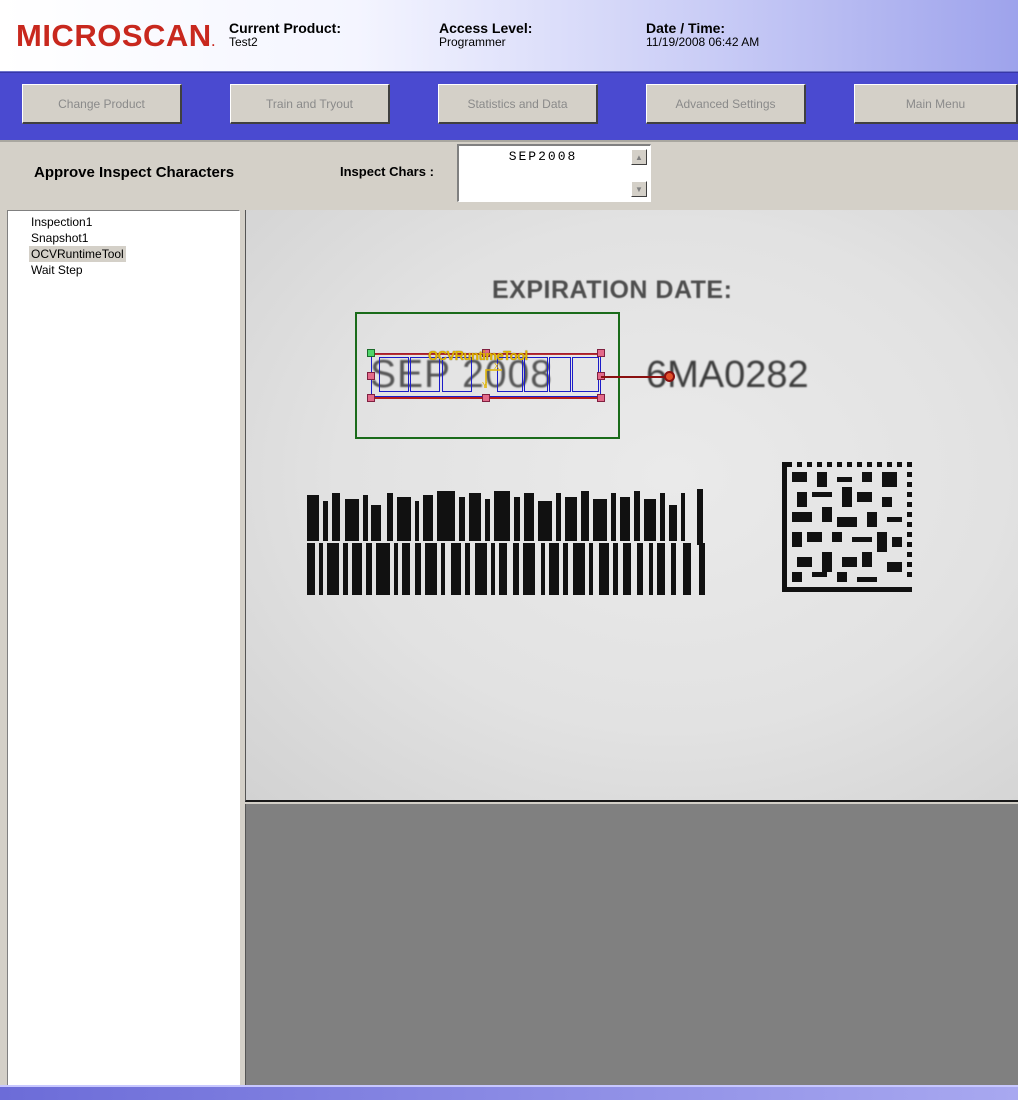  What do you see at coordinates (57, 270) in the screenshot?
I see `tree-item-wait-step: Wait Step` at bounding box center [57, 270].